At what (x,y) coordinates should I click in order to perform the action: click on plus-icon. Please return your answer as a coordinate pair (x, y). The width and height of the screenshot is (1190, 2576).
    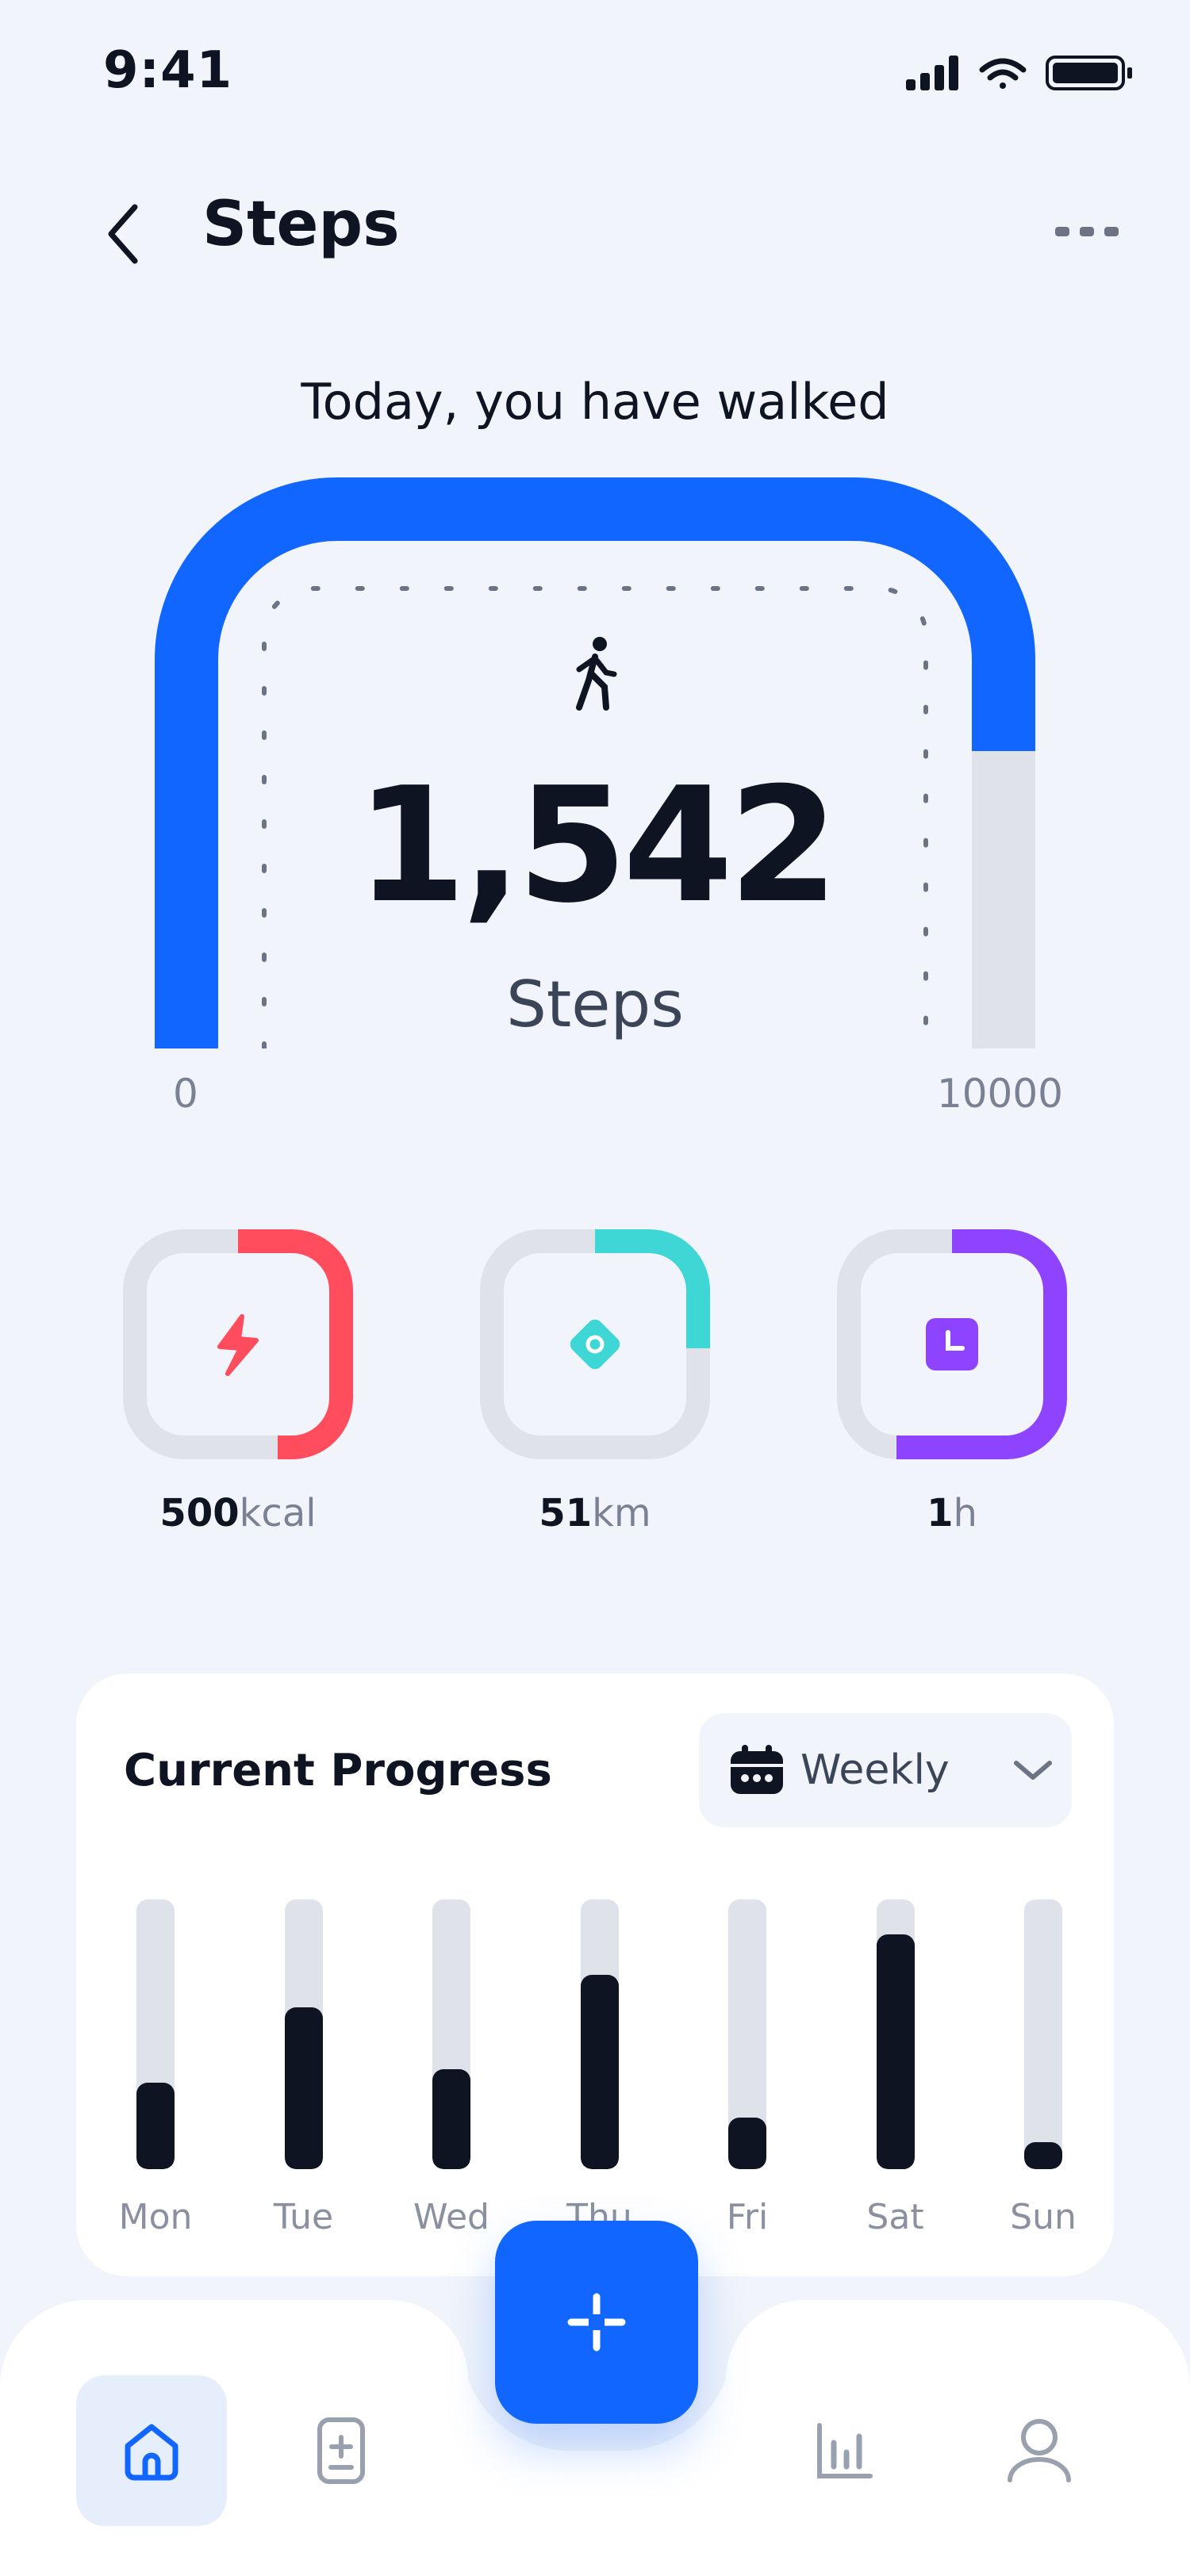
    Looking at the image, I should click on (596, 2323).